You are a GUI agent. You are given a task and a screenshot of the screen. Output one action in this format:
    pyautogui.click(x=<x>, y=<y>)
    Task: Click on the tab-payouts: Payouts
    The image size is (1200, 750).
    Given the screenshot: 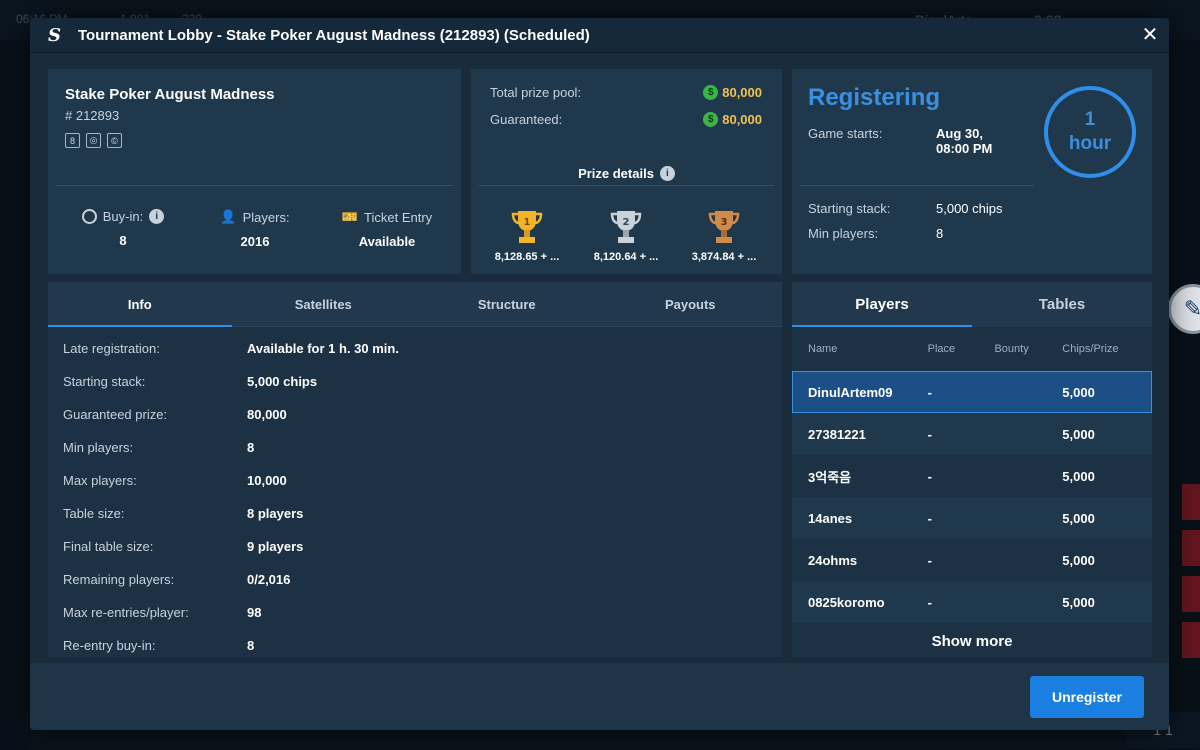 What is the action you would take?
    pyautogui.click(x=691, y=304)
    